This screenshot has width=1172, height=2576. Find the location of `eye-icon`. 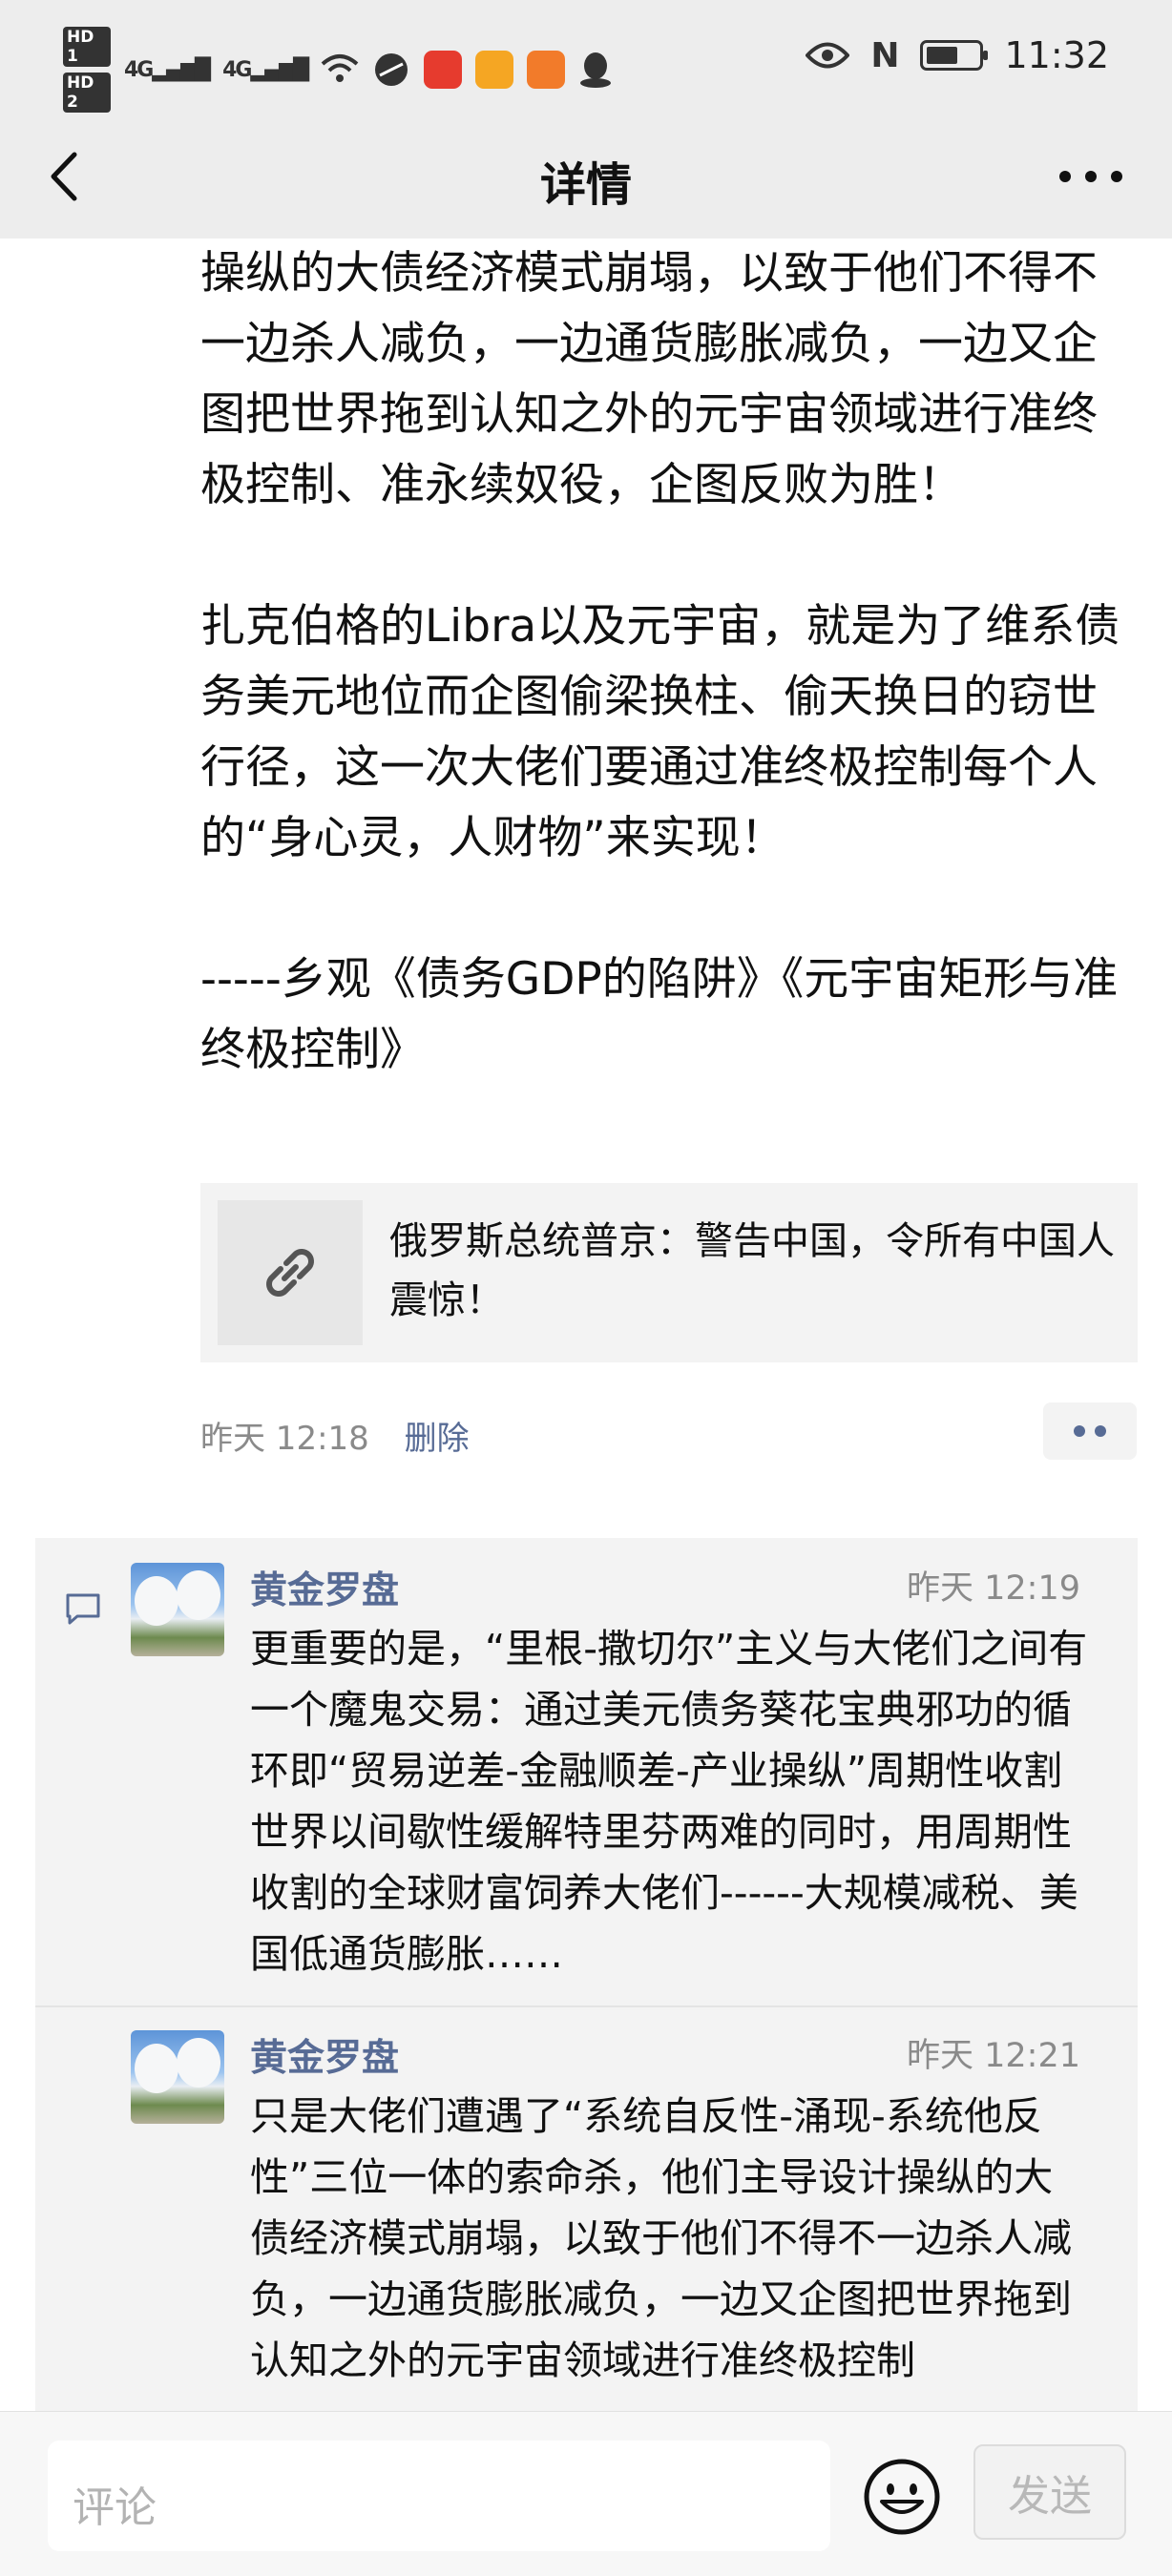

eye-icon is located at coordinates (828, 55).